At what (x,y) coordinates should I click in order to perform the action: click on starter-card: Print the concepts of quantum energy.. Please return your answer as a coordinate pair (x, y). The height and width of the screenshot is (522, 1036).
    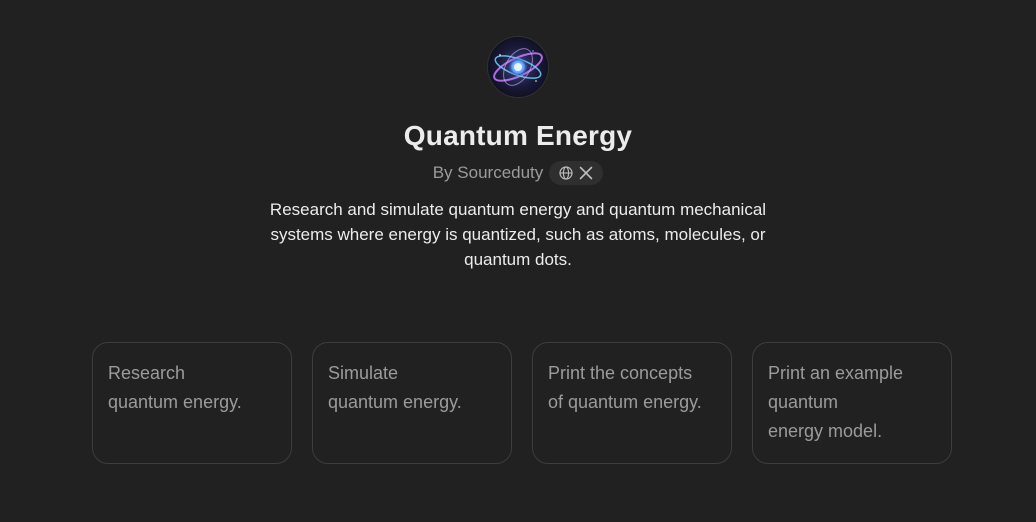
    Looking at the image, I should click on (632, 403).